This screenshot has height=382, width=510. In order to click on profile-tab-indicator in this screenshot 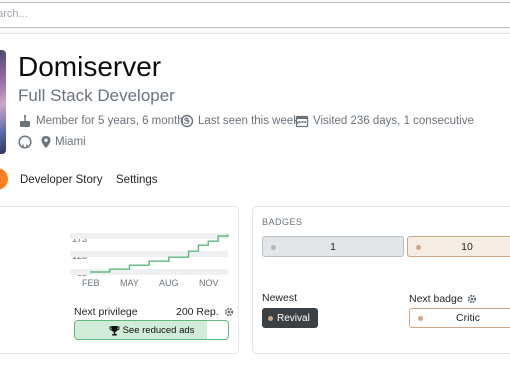, I will do `click(4, 179)`.